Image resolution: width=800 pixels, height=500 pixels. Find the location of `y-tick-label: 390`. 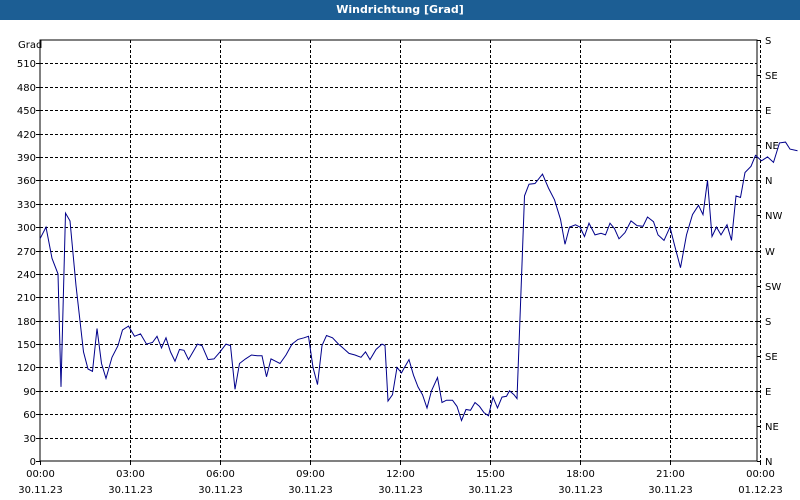

y-tick-label: 390 is located at coordinates (26, 158).